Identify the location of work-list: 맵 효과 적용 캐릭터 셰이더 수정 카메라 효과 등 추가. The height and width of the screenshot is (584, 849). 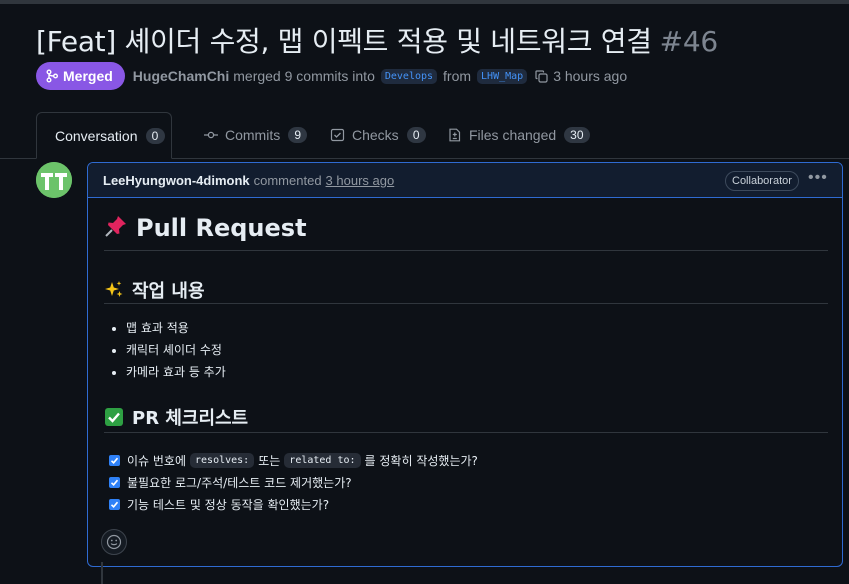
(165, 350).